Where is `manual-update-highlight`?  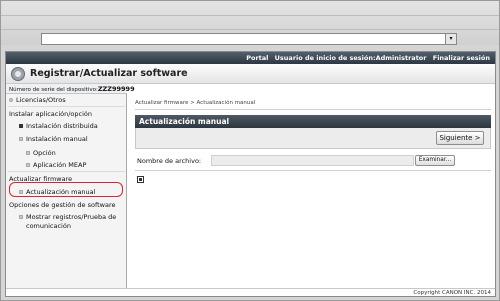 manual-update-highlight is located at coordinates (66, 189).